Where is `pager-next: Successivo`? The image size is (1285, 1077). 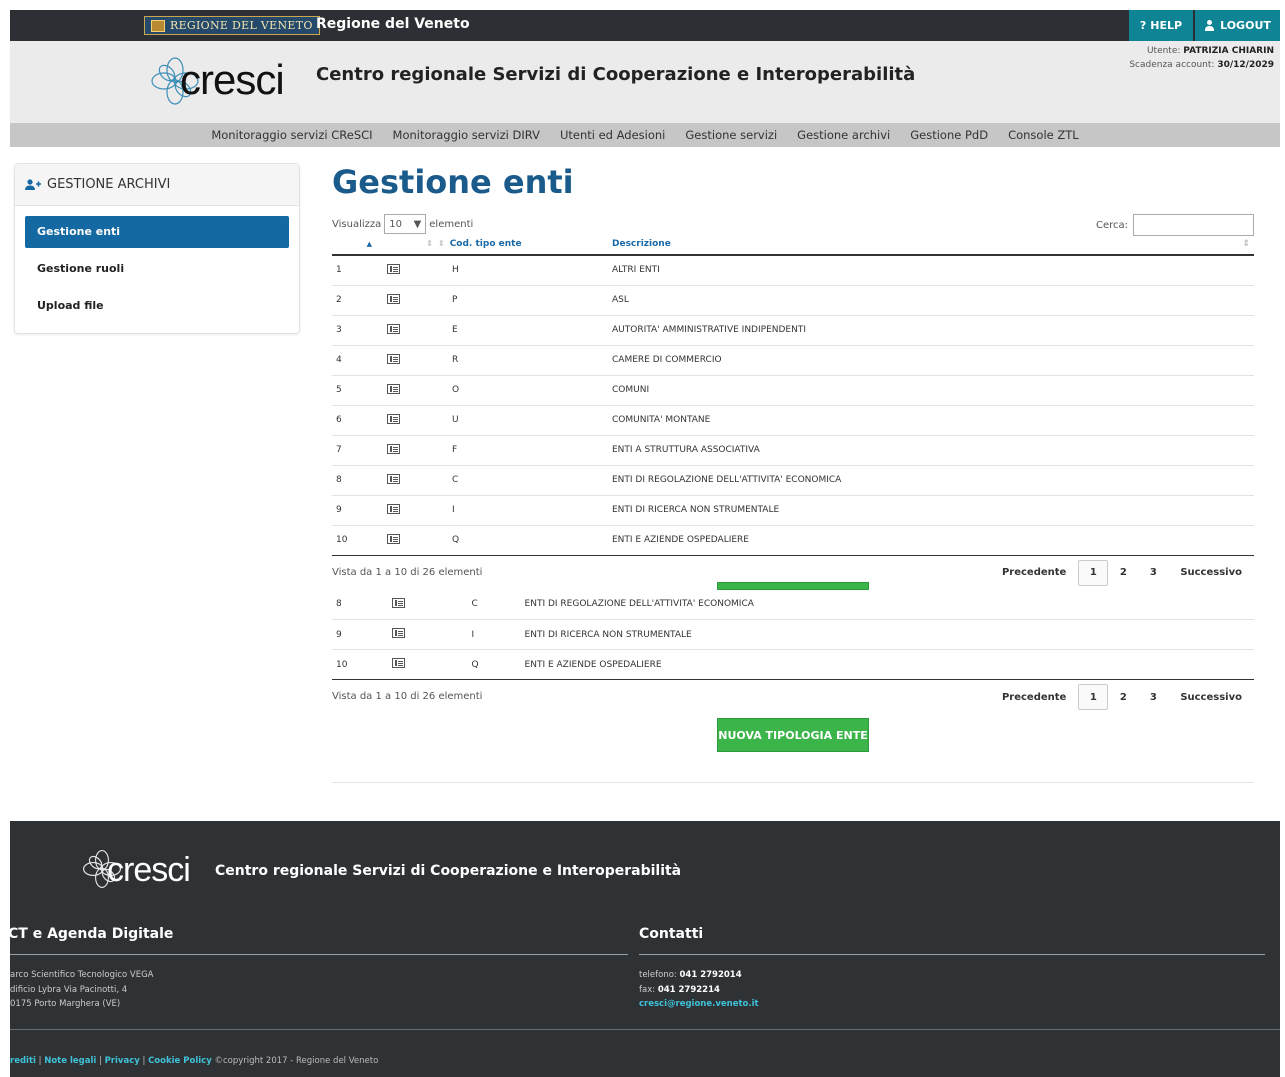
pager-next: Successivo is located at coordinates (1211, 572).